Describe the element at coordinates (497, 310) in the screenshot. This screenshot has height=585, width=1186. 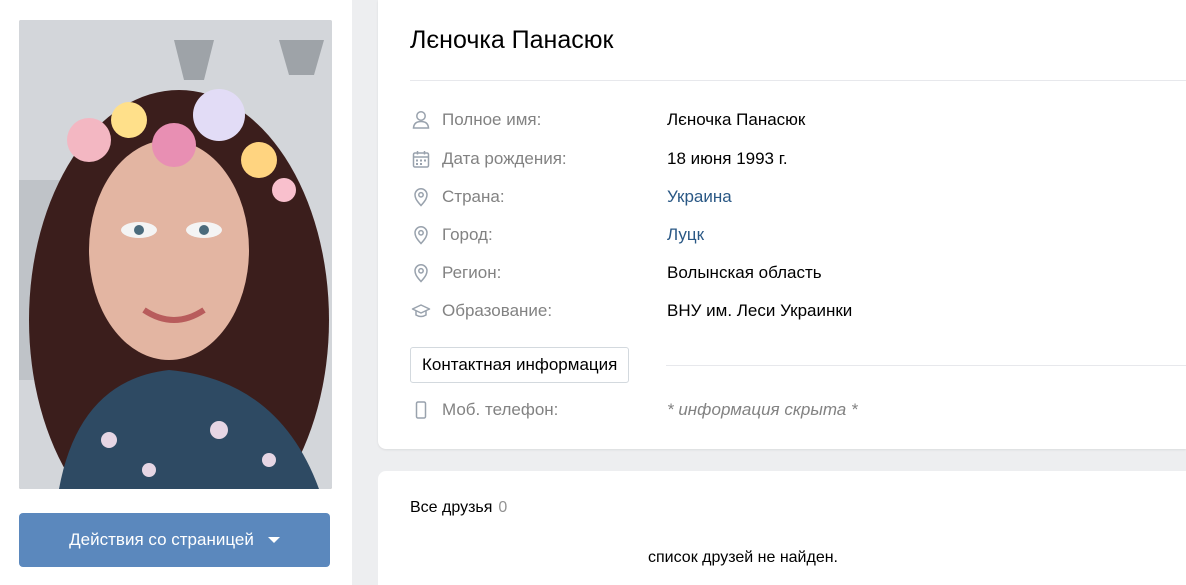
I see `info-label: Образование:` at that location.